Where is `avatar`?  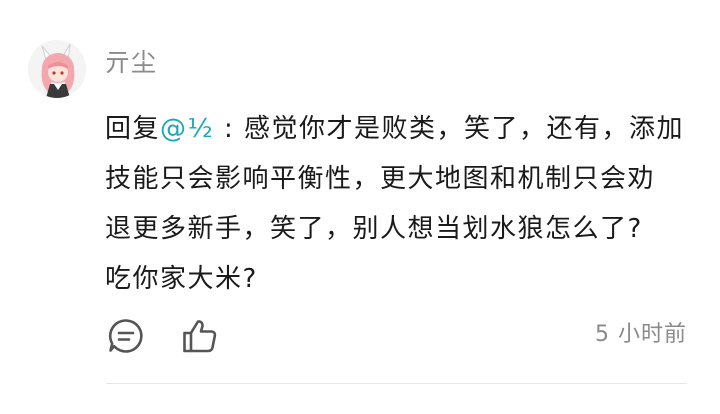
avatar is located at coordinates (57, 69).